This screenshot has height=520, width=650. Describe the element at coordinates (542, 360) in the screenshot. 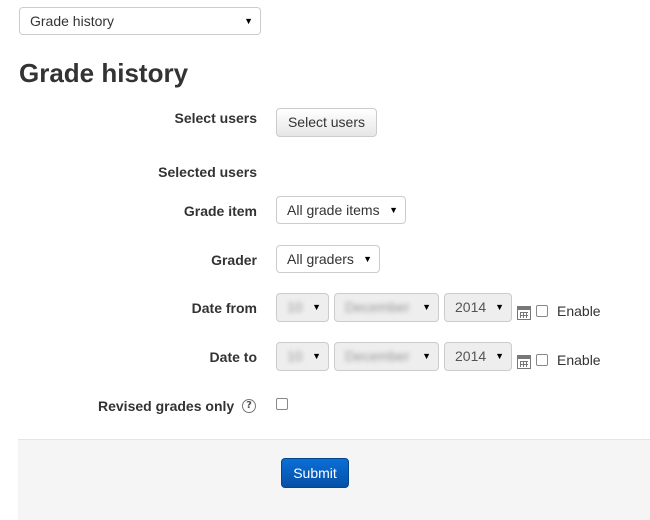

I see `date-to-enable-checkbox` at that location.